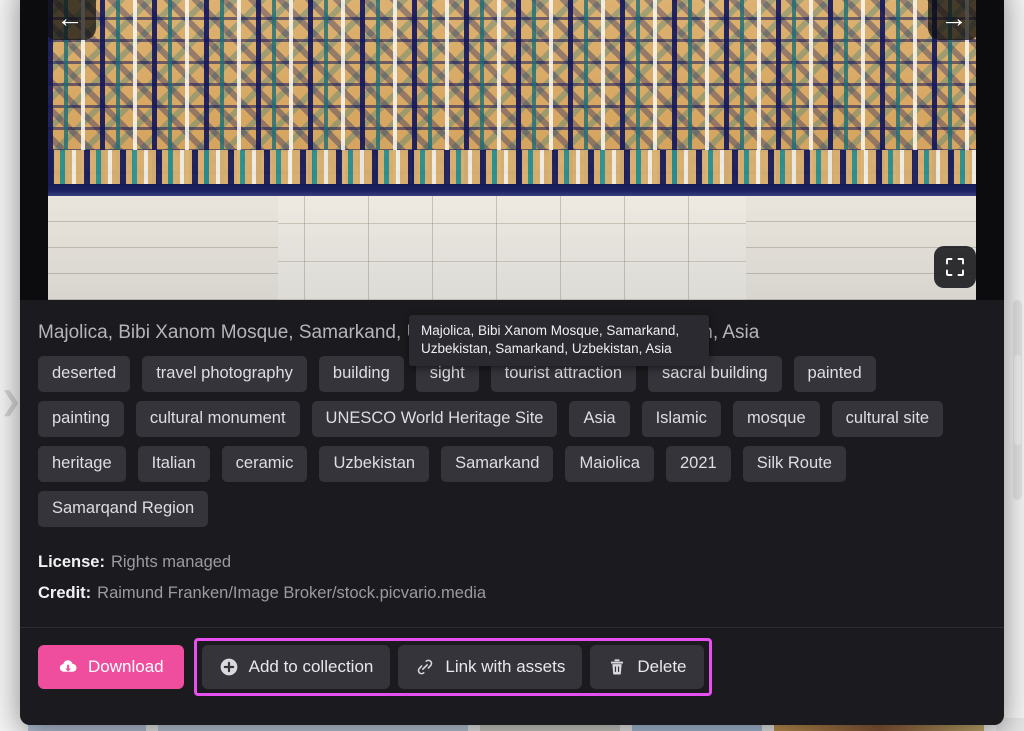  What do you see at coordinates (82, 464) in the screenshot?
I see `tag-item: heritage` at bounding box center [82, 464].